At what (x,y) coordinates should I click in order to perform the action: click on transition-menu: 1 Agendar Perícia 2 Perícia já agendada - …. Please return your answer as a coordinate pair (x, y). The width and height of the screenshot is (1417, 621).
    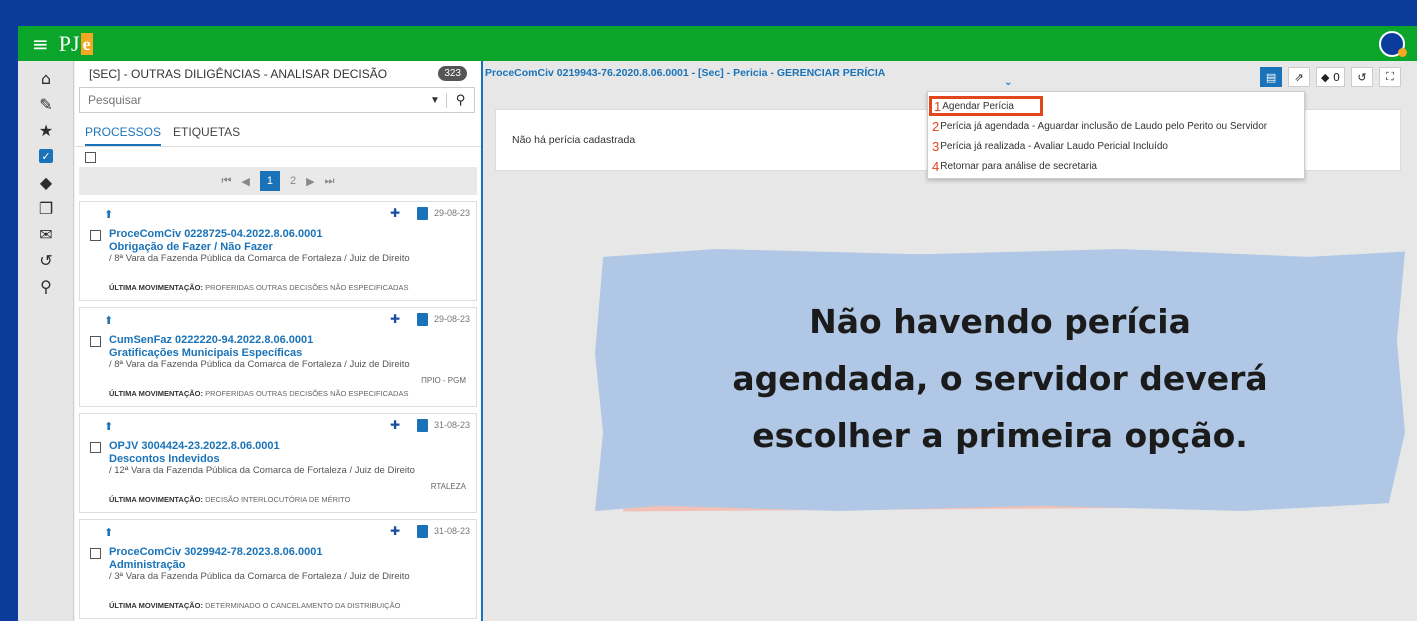
    Looking at the image, I should click on (1116, 135).